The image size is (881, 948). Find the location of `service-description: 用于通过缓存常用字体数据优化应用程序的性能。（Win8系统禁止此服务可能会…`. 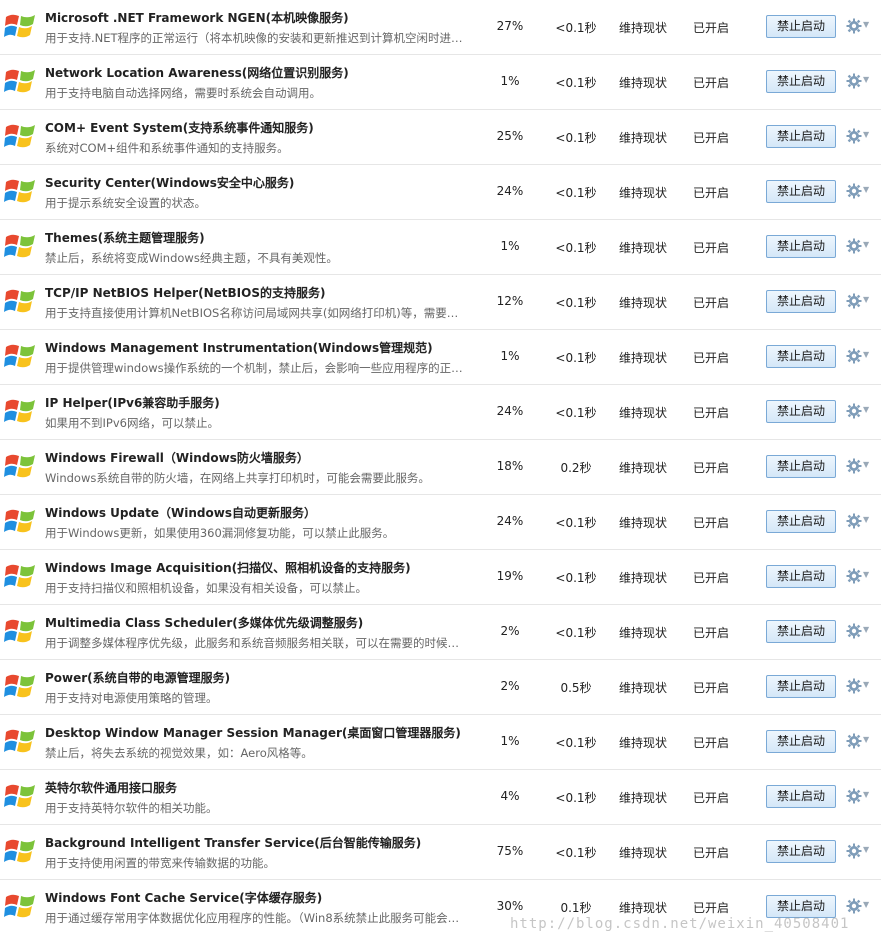

service-description: 用于通过缓存常用字体数据优化应用程序的性能。（Win8系统禁止此服务可能会… is located at coordinates (252, 918).